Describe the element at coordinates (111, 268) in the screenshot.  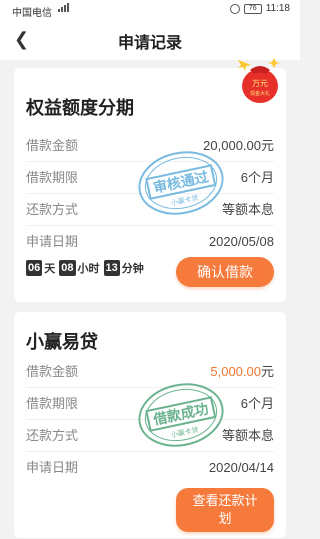
I see `minutes-box: 13` at that location.